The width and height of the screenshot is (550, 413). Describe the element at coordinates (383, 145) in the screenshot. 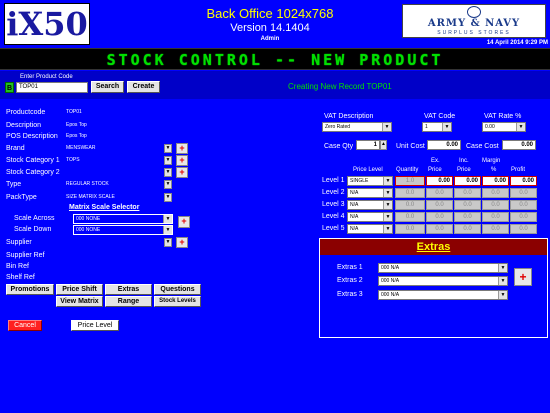

I see `case-qty-stepper: ▲` at that location.